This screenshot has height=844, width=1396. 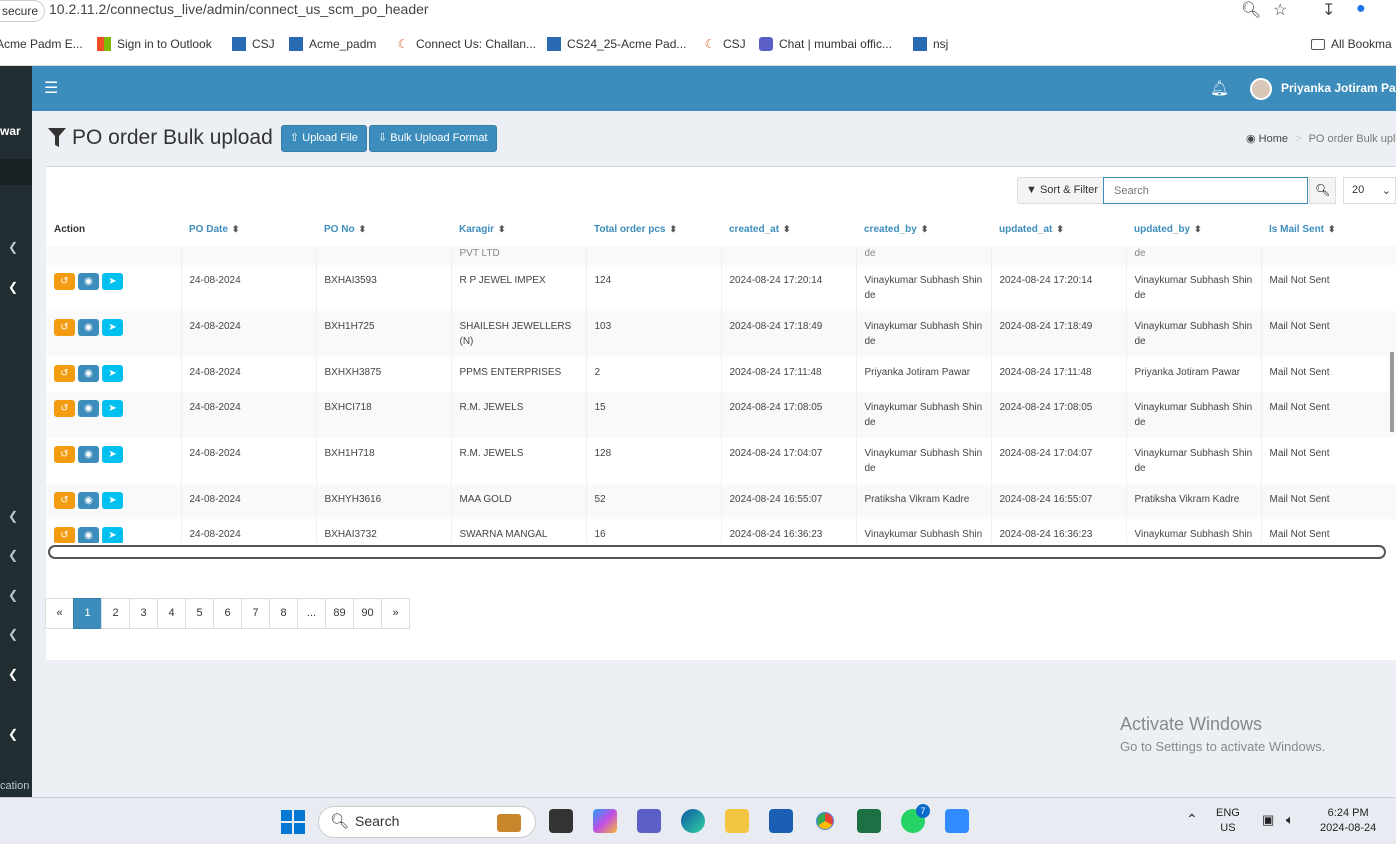 What do you see at coordinates (1219, 88) in the screenshot?
I see `bell-icon: 🔔︎` at bounding box center [1219, 88].